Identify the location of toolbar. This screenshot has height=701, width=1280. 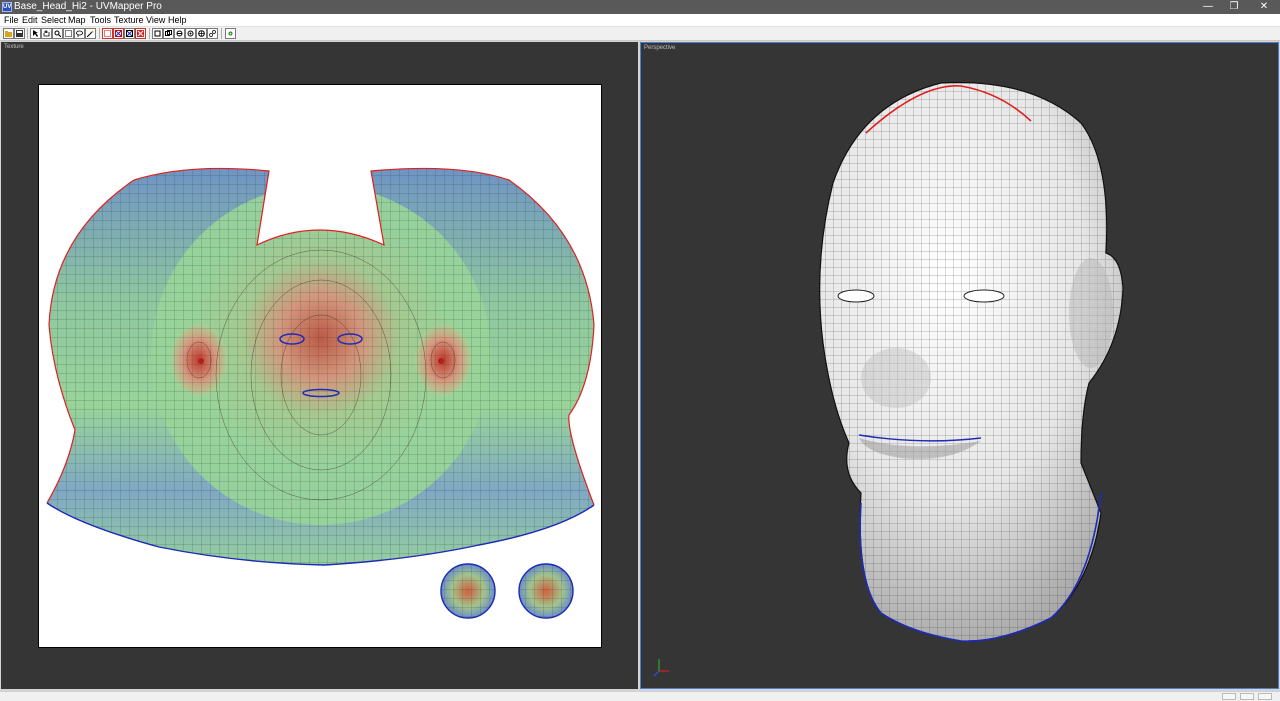
(640, 34).